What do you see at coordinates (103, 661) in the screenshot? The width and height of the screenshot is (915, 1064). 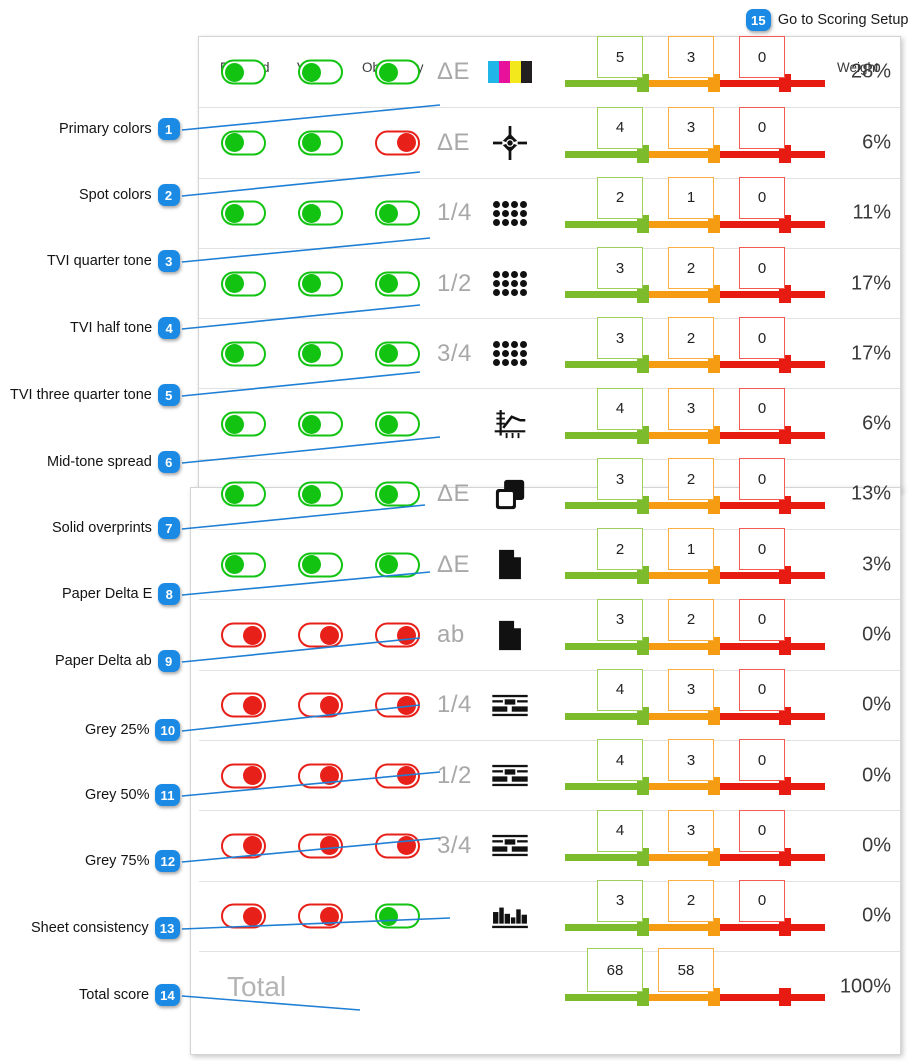 I see `callout-label: Paper Delta ab` at bounding box center [103, 661].